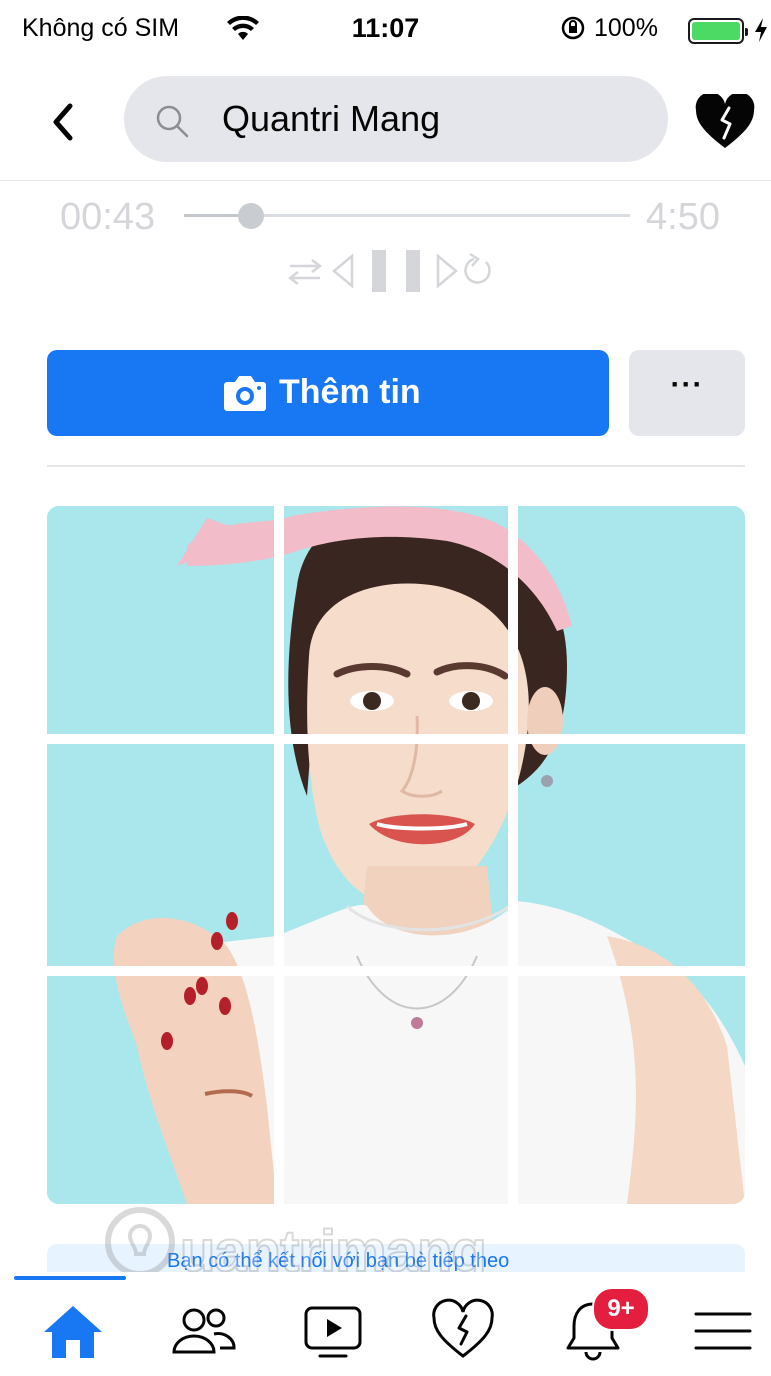  I want to click on tab-friends, so click(203, 1331).